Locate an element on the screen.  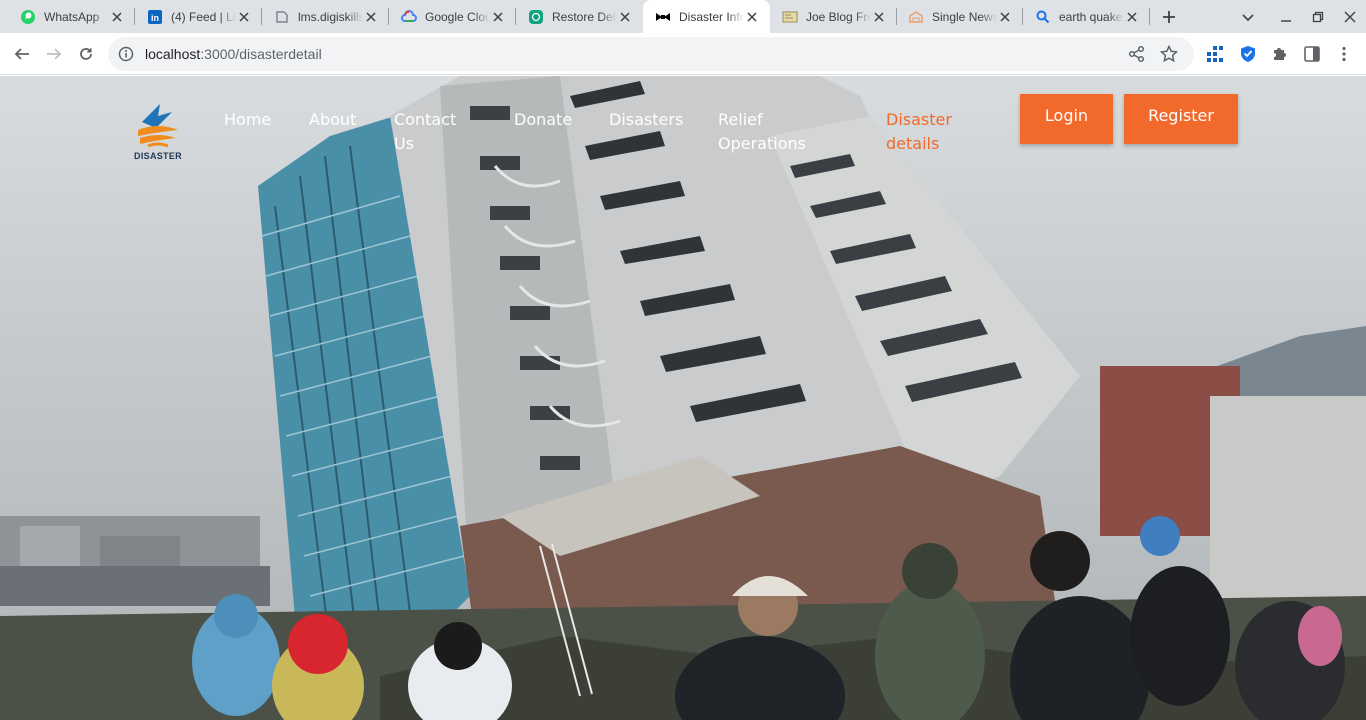
chatgpt-icon is located at coordinates (536, 17).